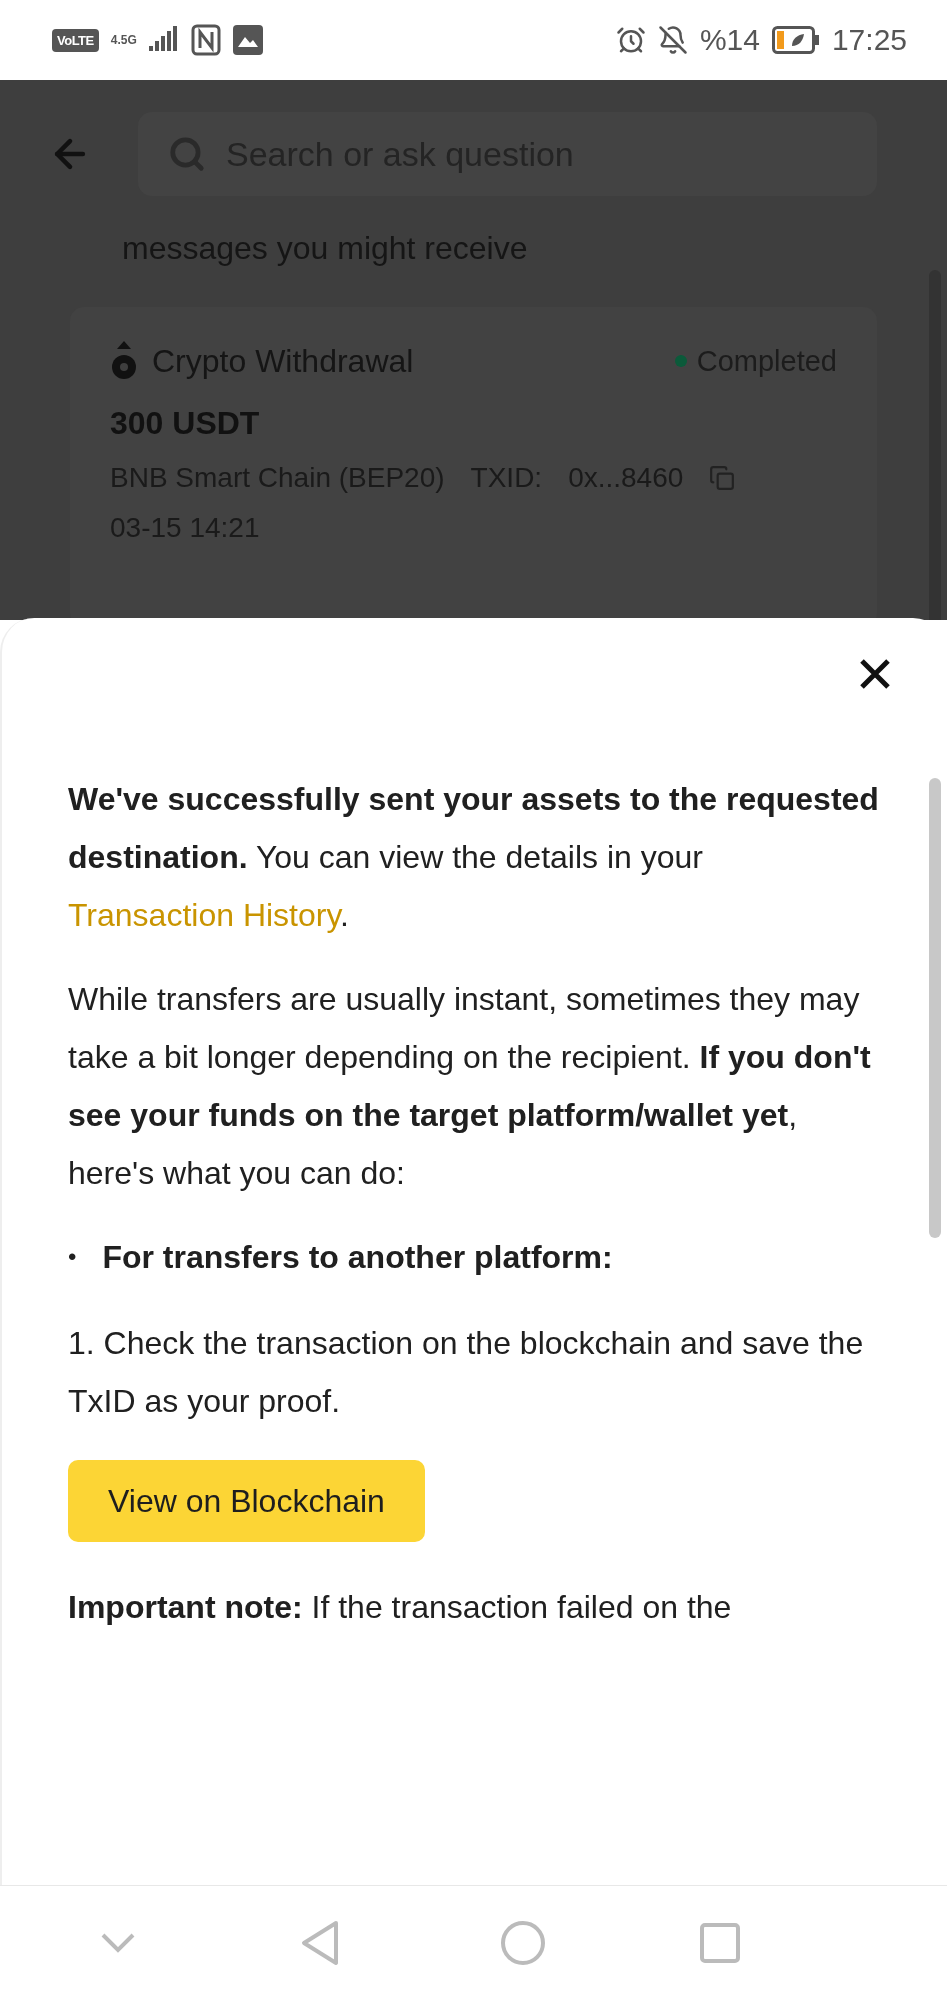  What do you see at coordinates (320, 1943) in the screenshot?
I see `back-triangle-icon` at bounding box center [320, 1943].